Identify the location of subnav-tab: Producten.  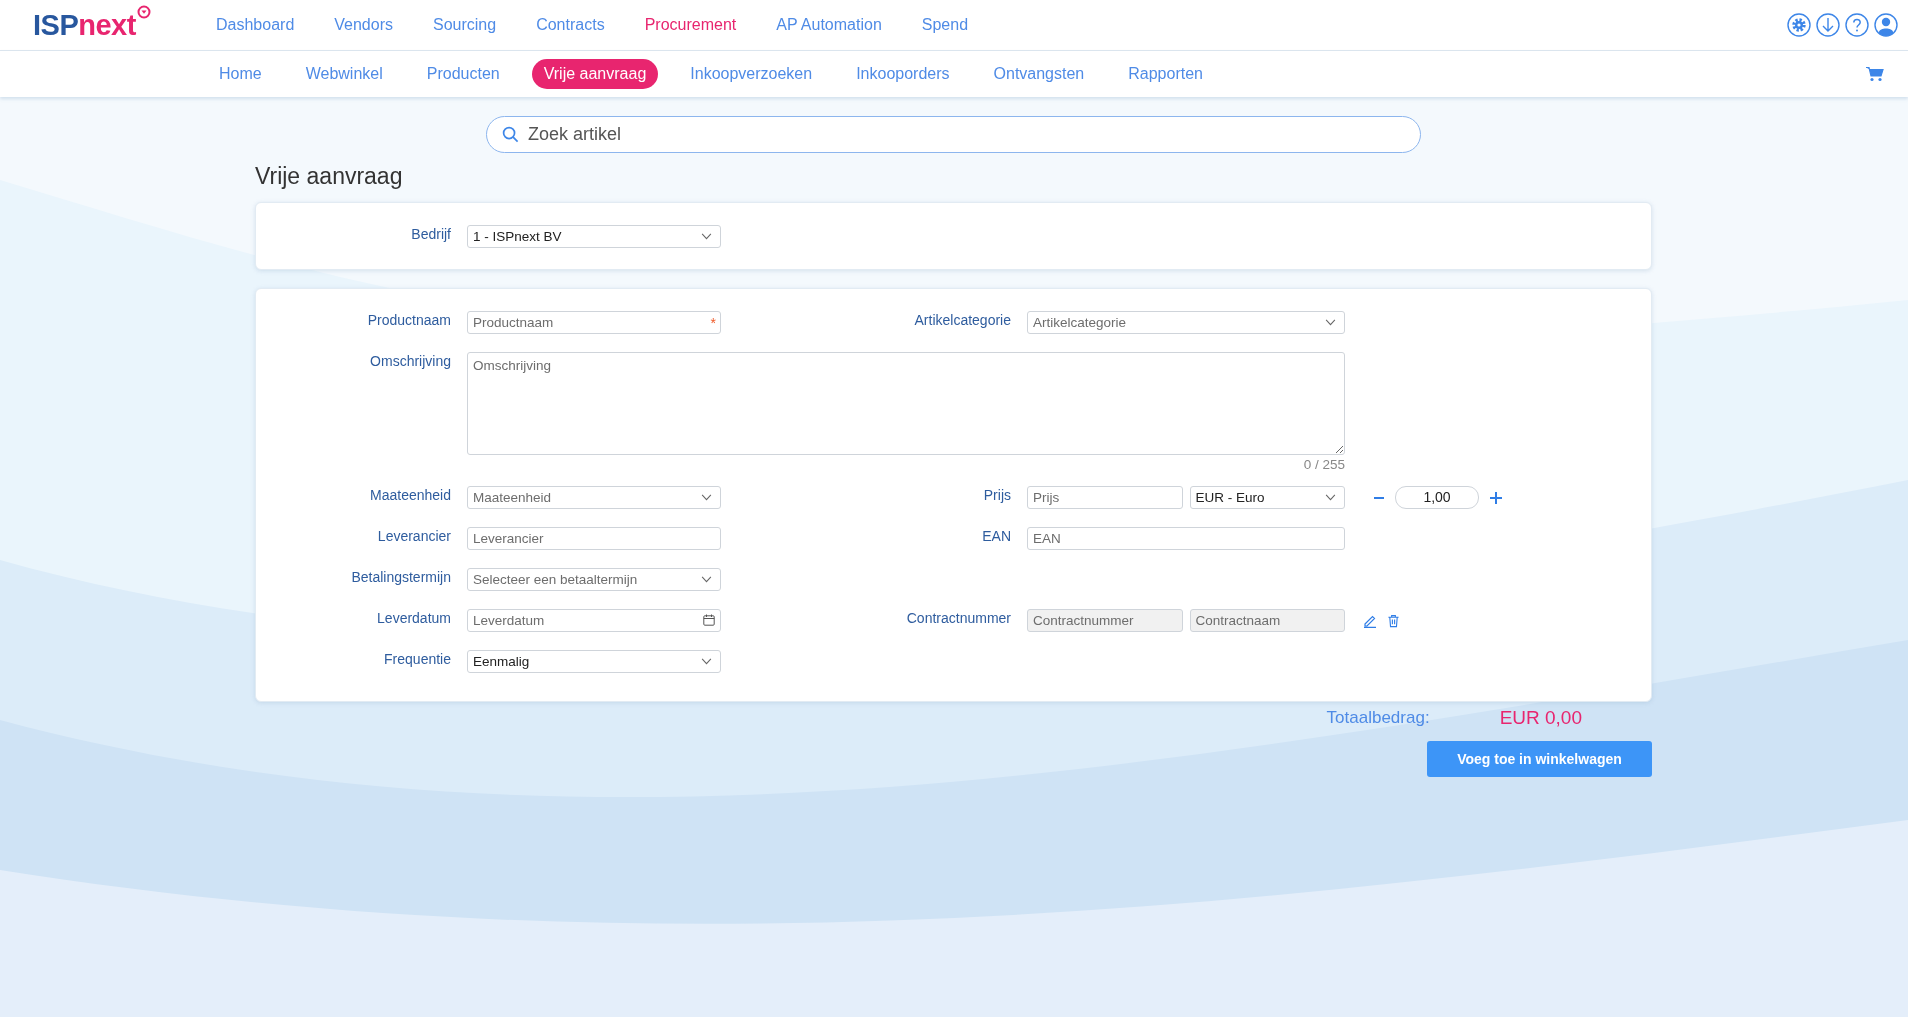
(463, 74).